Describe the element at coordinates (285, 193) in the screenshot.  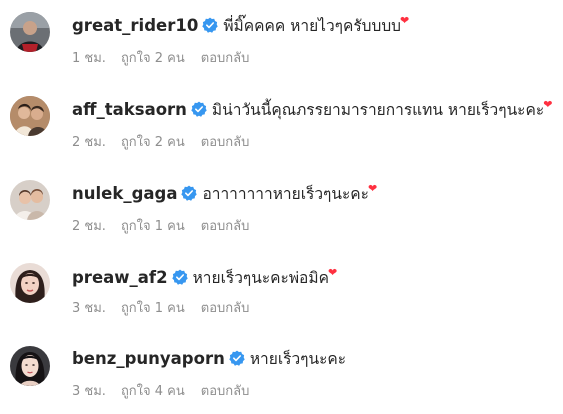
I see `comment-text: อาาาาาาาหายเร็วๆนะคะ` at that location.